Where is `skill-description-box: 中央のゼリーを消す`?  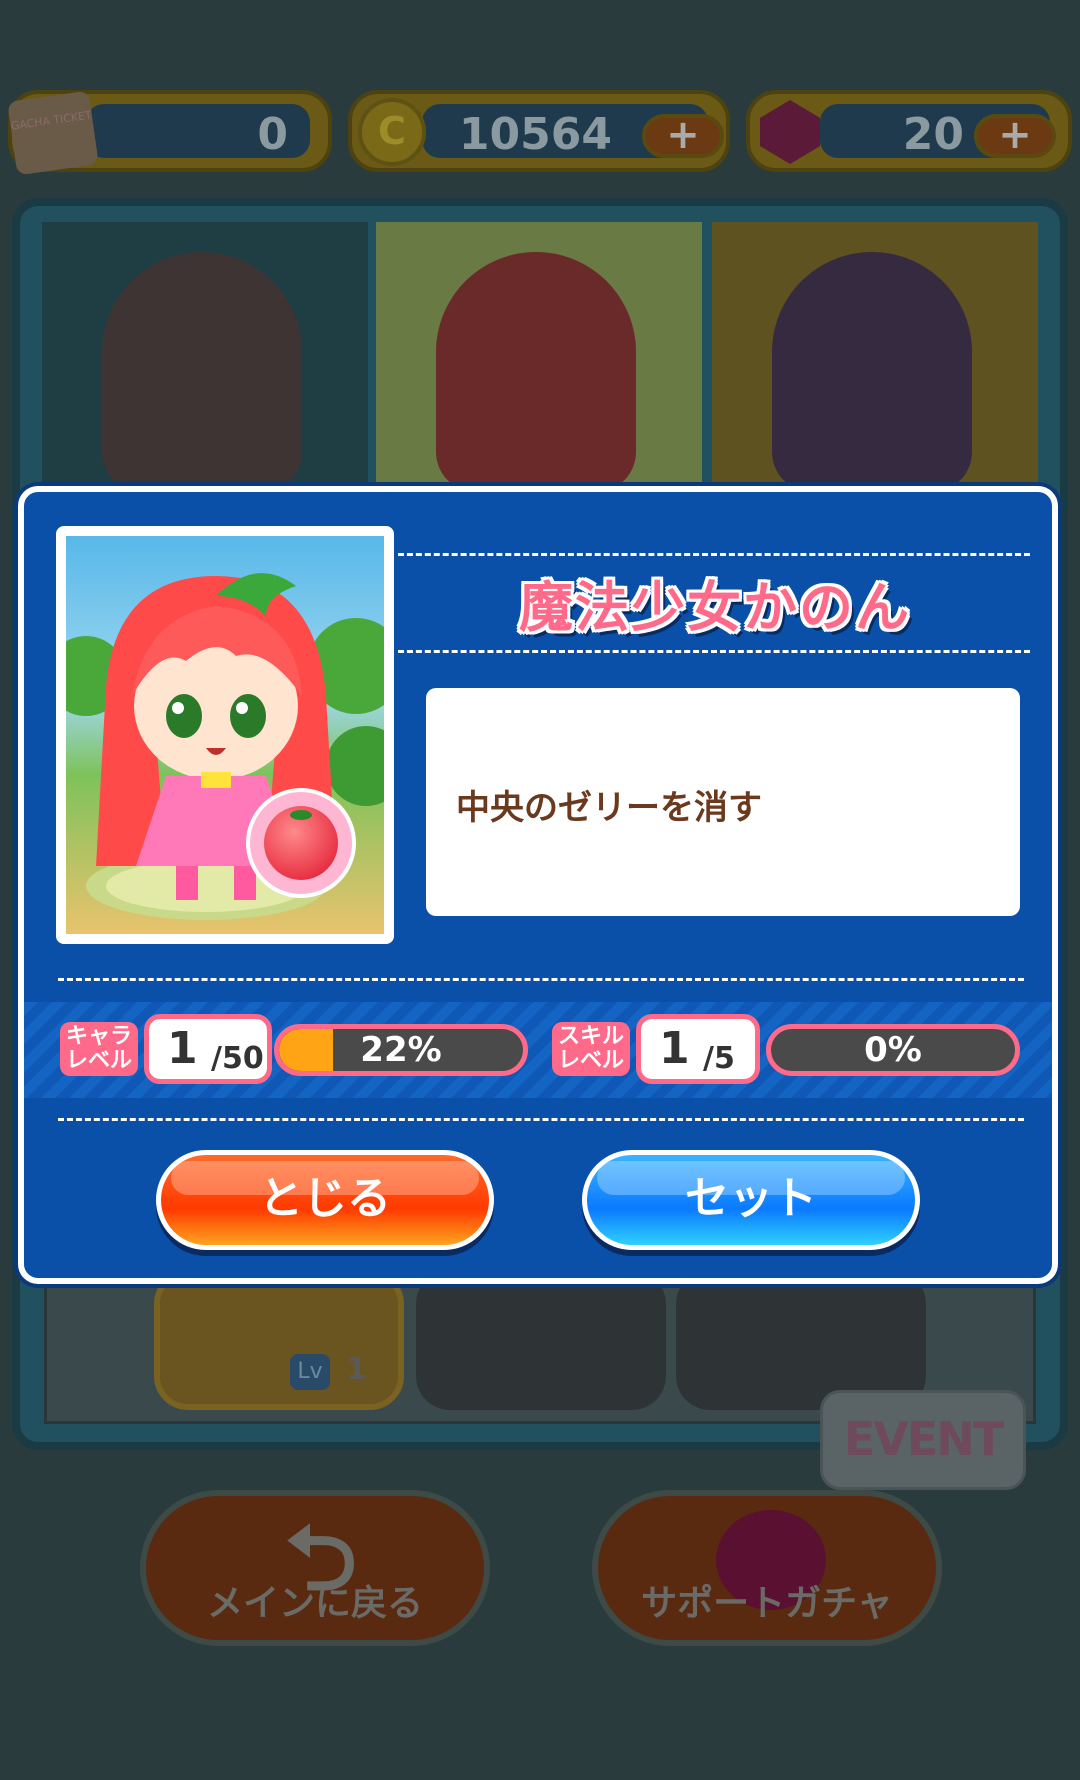 skill-description-box: 中央のゼリーを消す is located at coordinates (723, 802).